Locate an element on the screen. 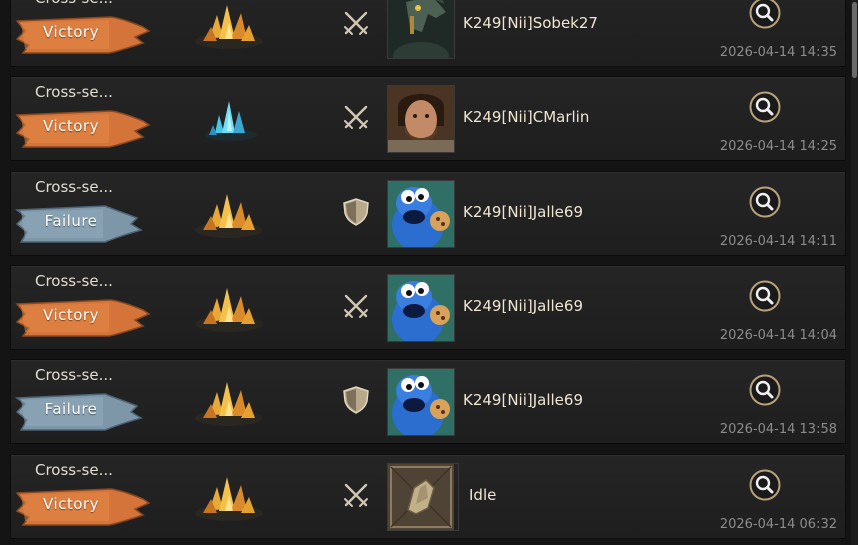 This screenshot has height=545, width=858. player-name: K249[Nii]Sobek27 is located at coordinates (530, 23).